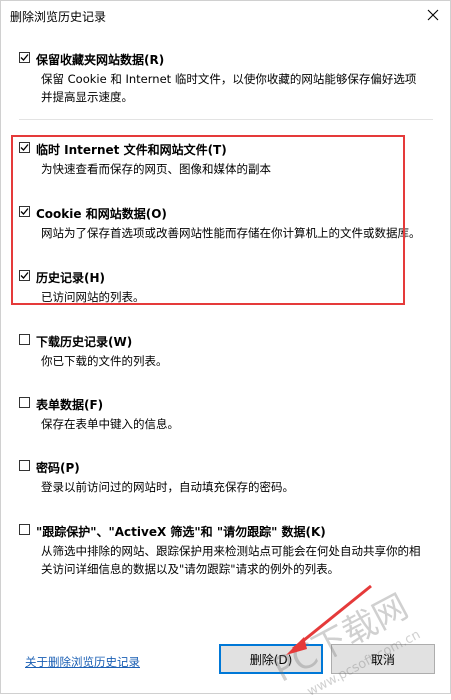 This screenshot has height=700, width=451. I want to click on checkbox-download-history, so click(24, 339).